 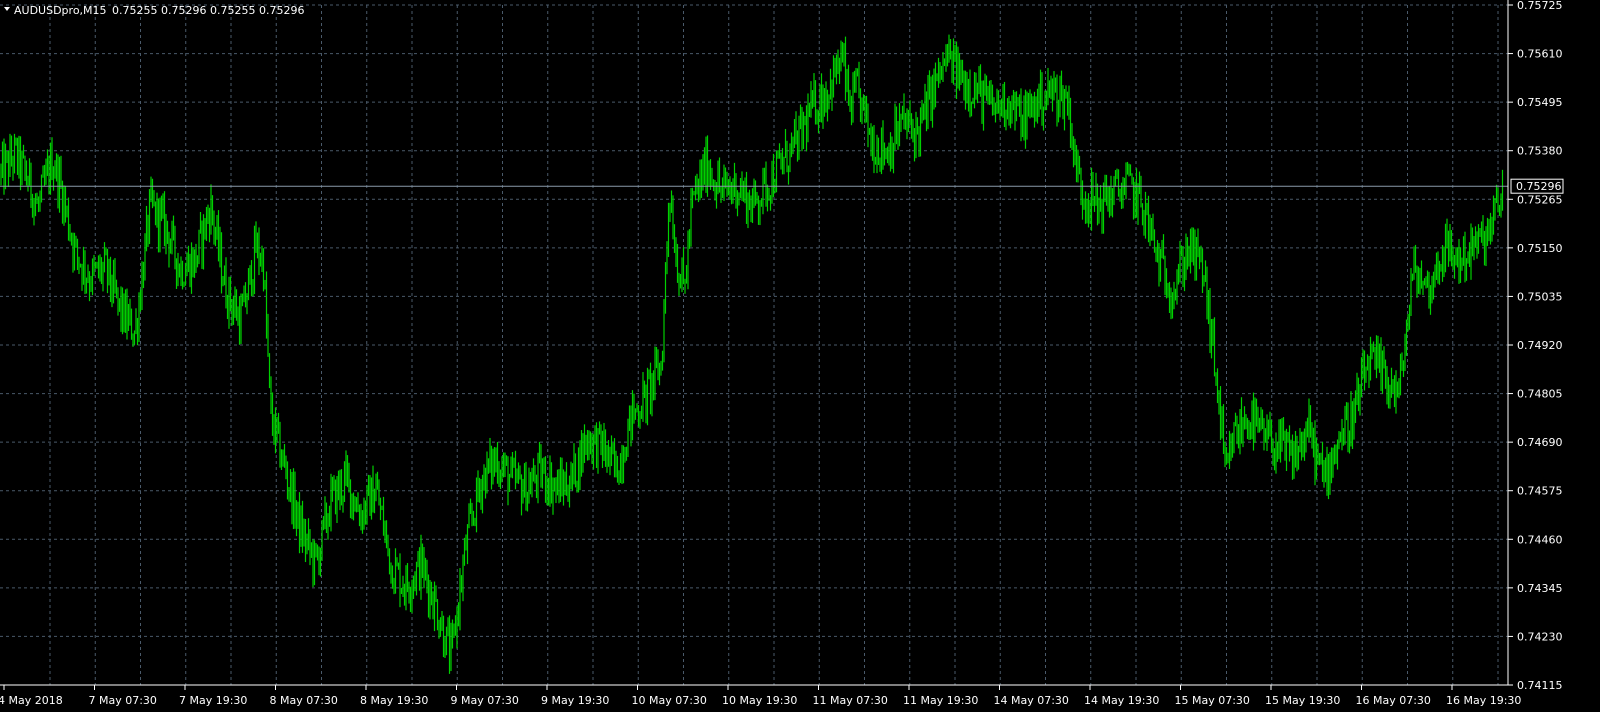 I want to click on y-tick-label: 0.75265, so click(x=1540, y=199).